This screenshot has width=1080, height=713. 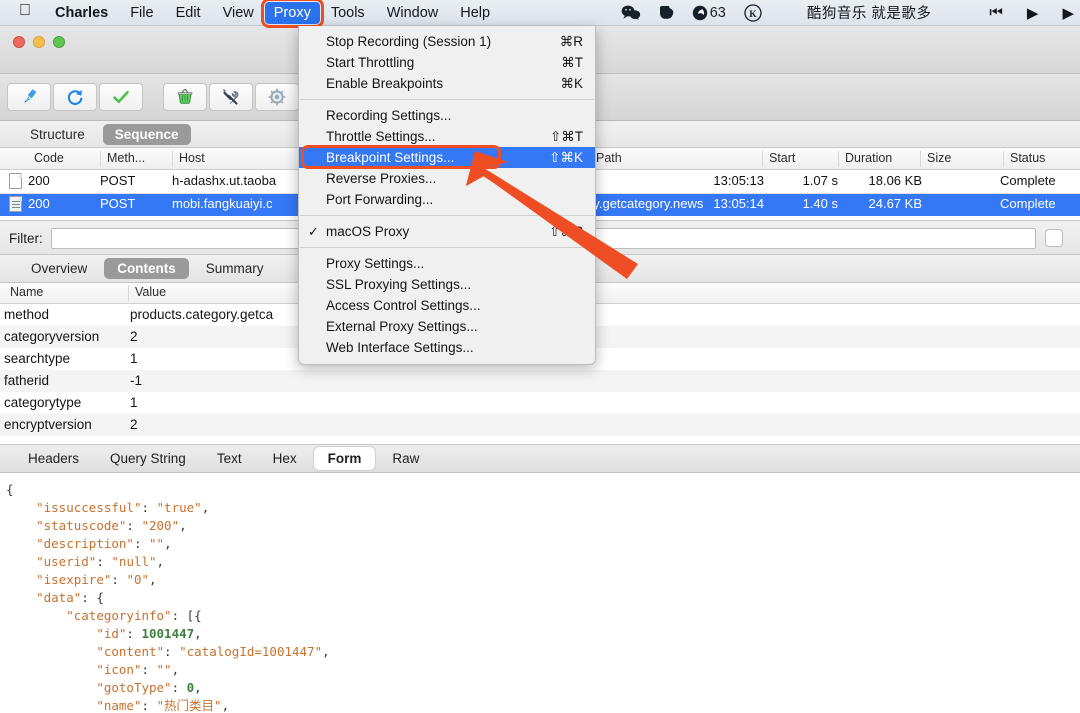 What do you see at coordinates (81, 525) in the screenshot?
I see `json-token: "statuscode"` at bounding box center [81, 525].